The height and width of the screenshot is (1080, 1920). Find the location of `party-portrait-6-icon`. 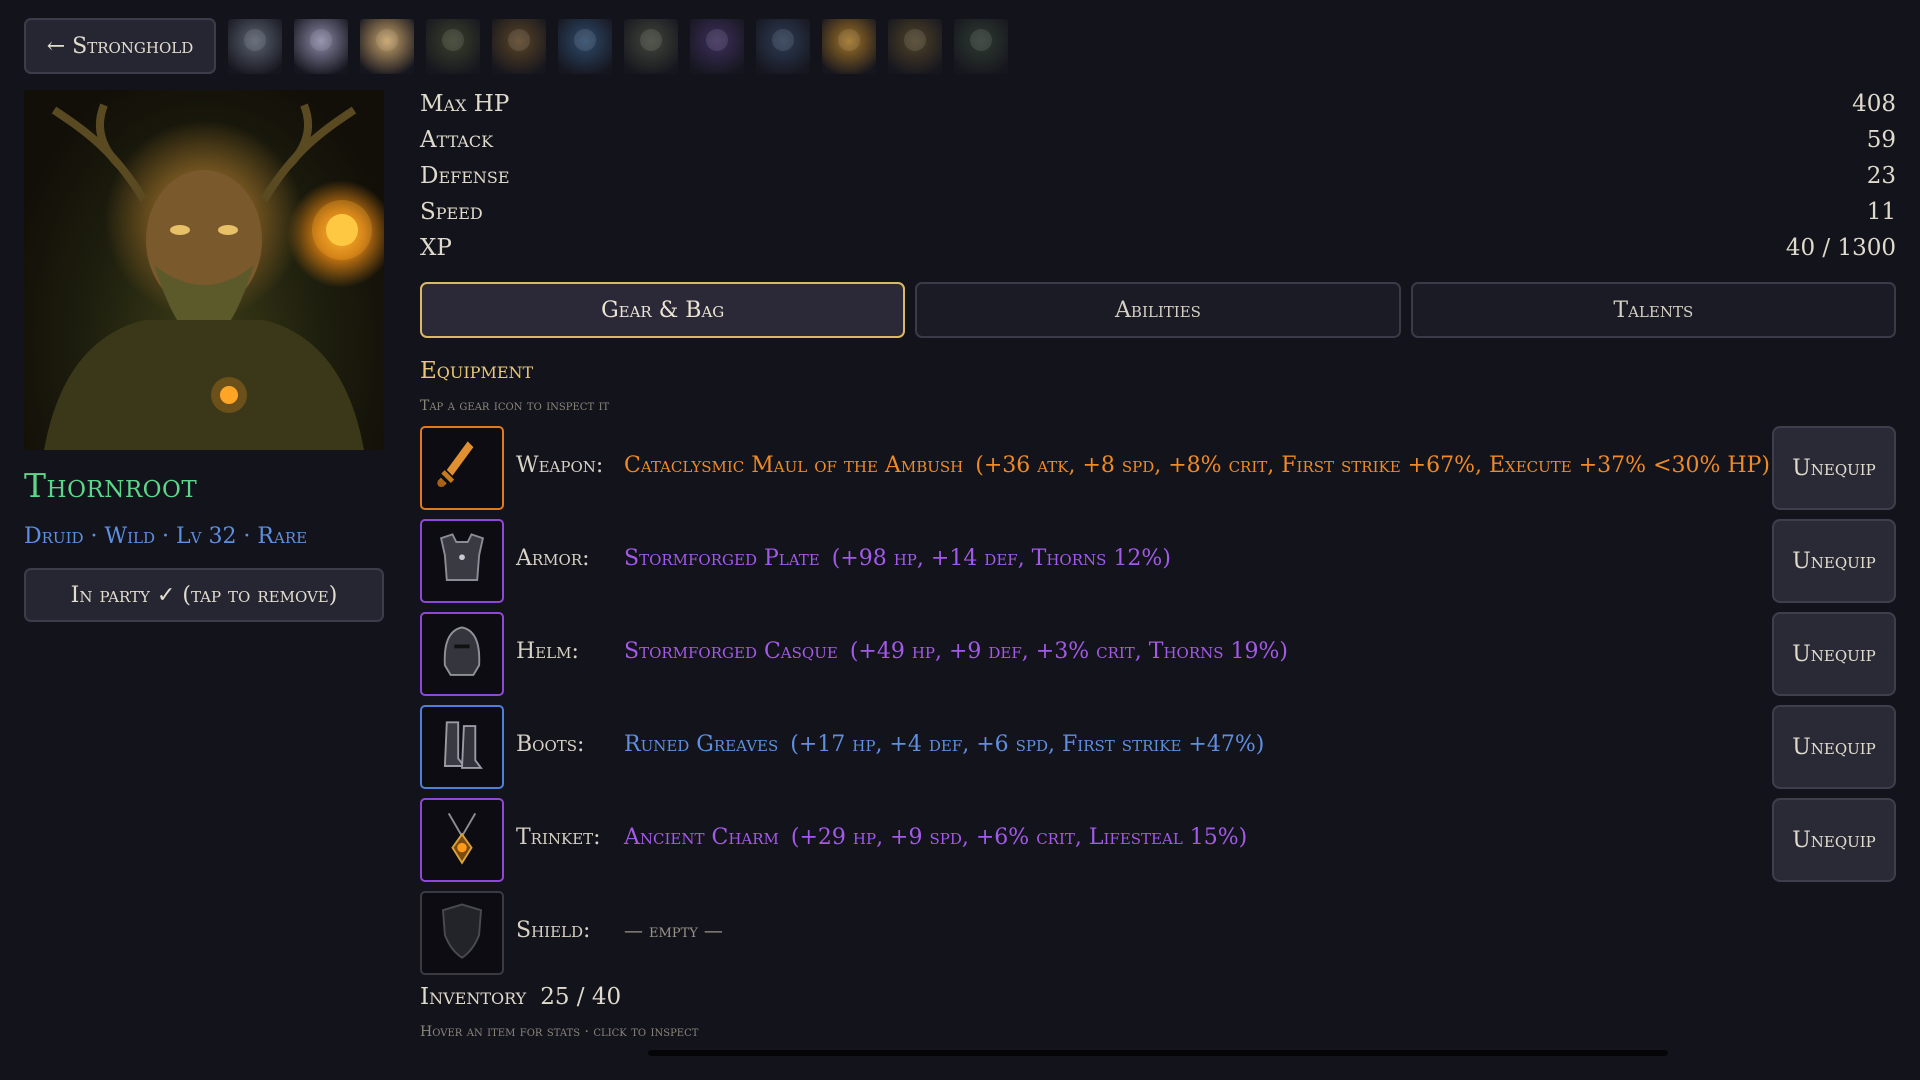

party-portrait-6-icon is located at coordinates (585, 46).